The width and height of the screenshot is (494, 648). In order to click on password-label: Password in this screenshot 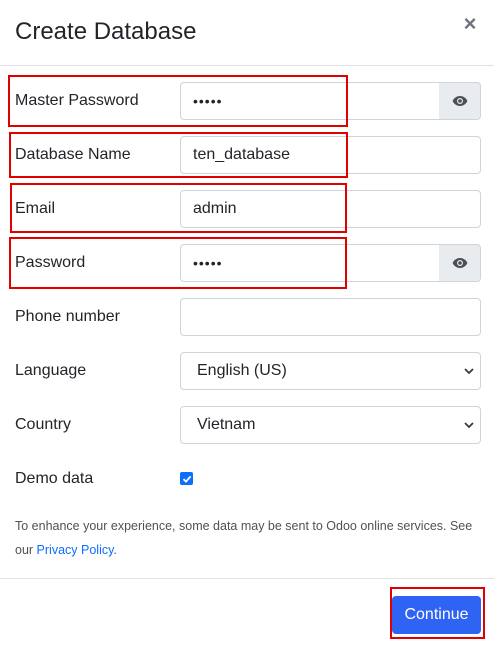, I will do `click(50, 262)`.